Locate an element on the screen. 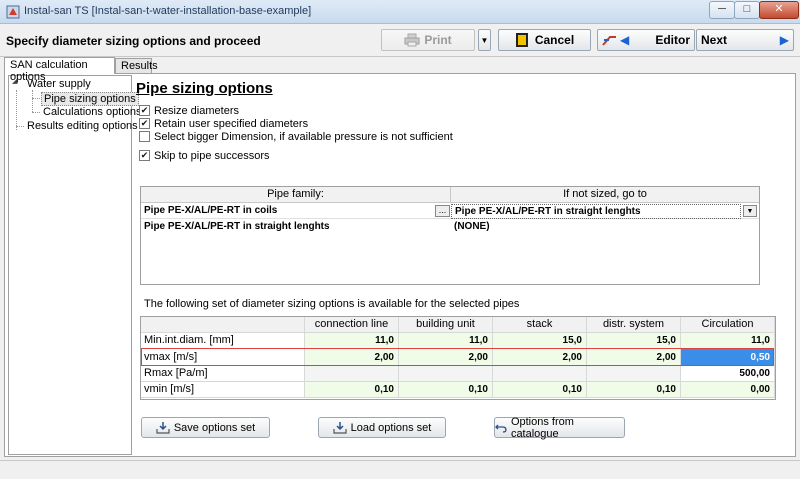 The height and width of the screenshot is (479, 800). tab-results: Results is located at coordinates (136, 66).